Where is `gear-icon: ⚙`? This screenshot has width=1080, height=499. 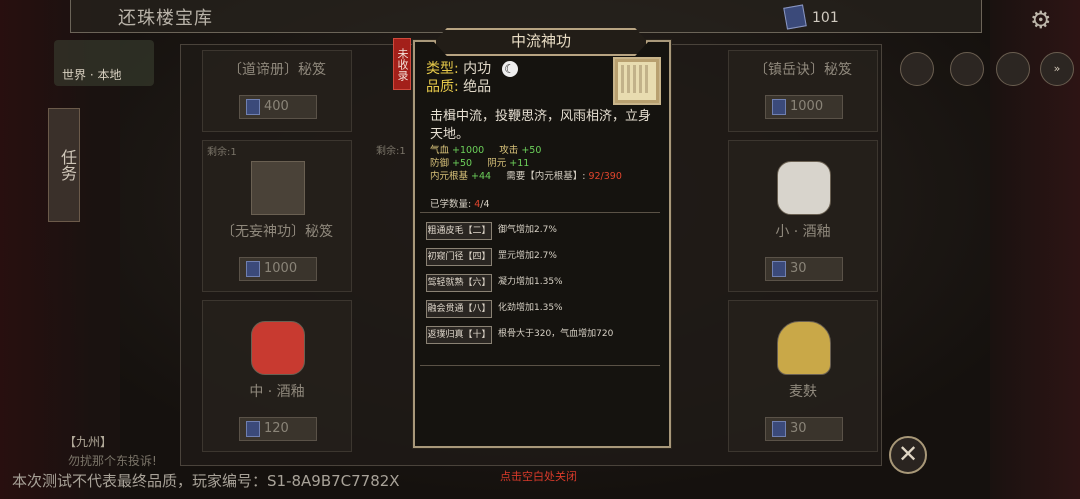
gear-icon: ⚙ is located at coordinates (1041, 20).